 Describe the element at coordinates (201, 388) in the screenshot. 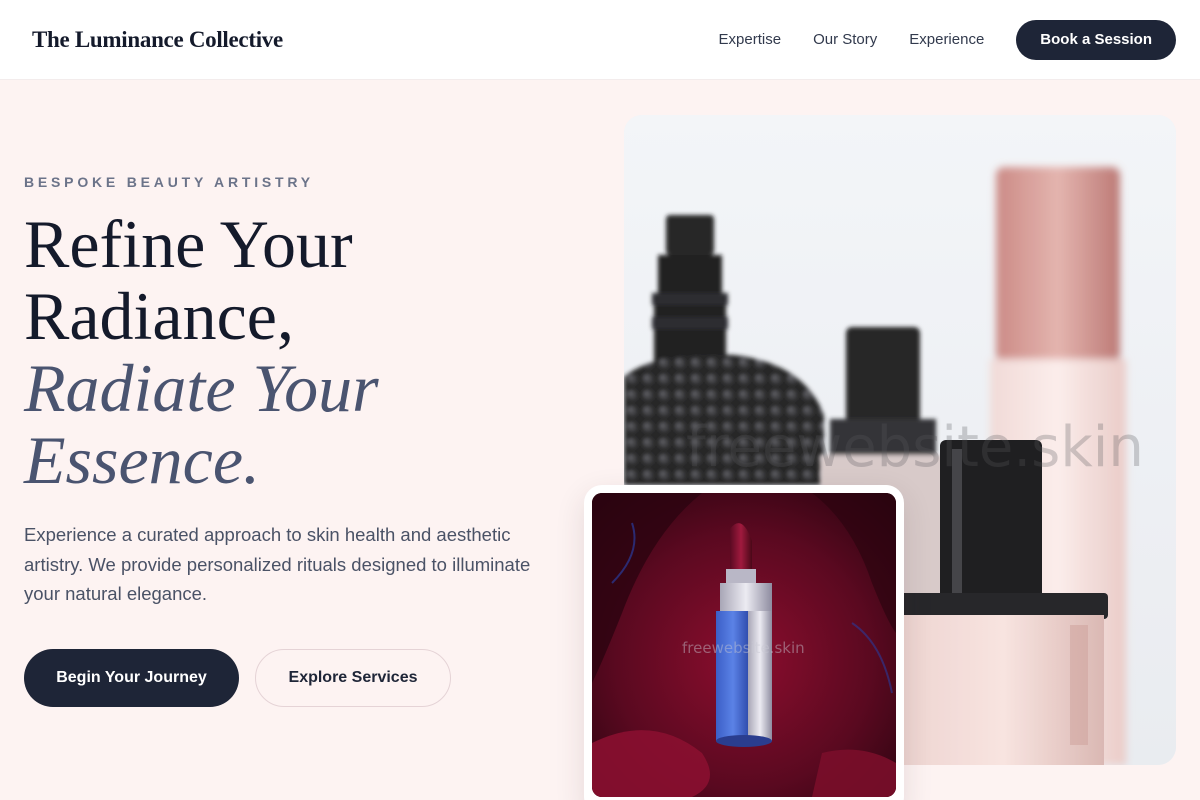

I see `headline-italic-line-1: Radiate Your` at that location.